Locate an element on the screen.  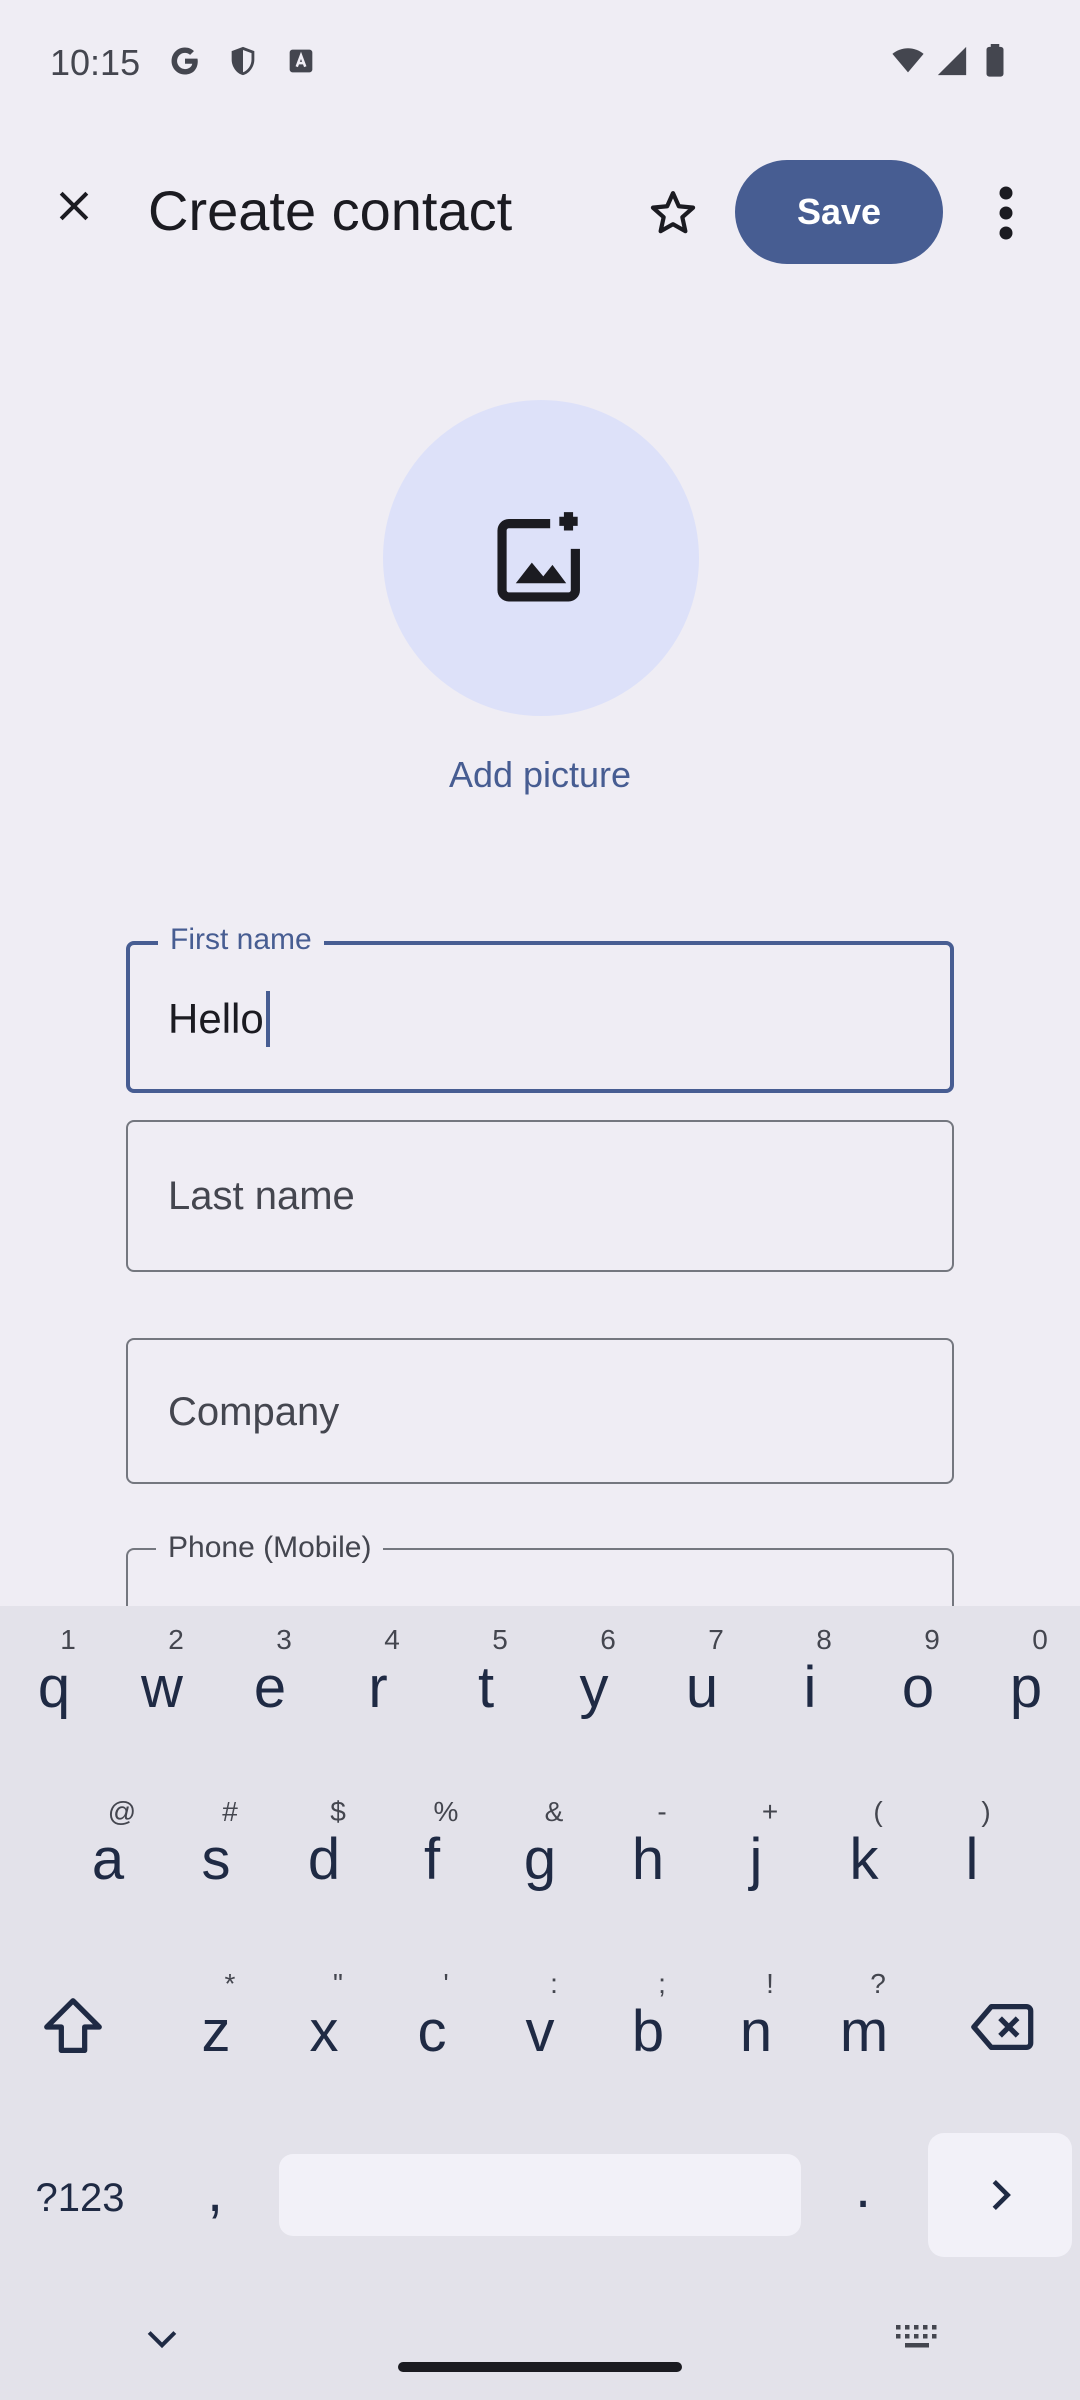
key-hint: - is located at coordinates (662, 1811).